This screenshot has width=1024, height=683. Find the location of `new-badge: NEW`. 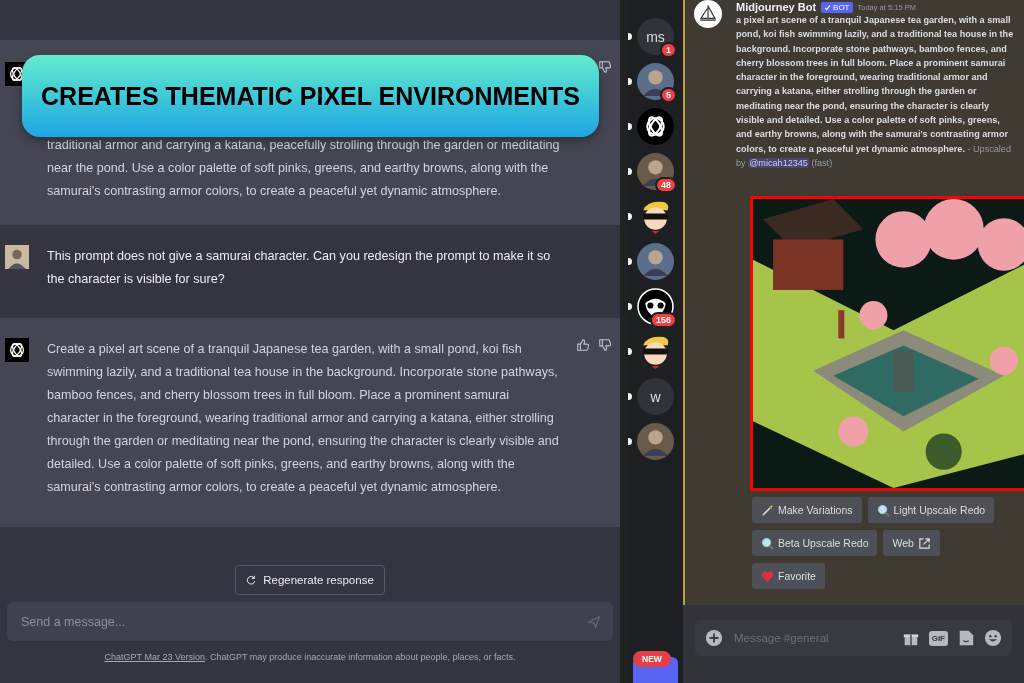

new-badge: NEW is located at coordinates (652, 659).